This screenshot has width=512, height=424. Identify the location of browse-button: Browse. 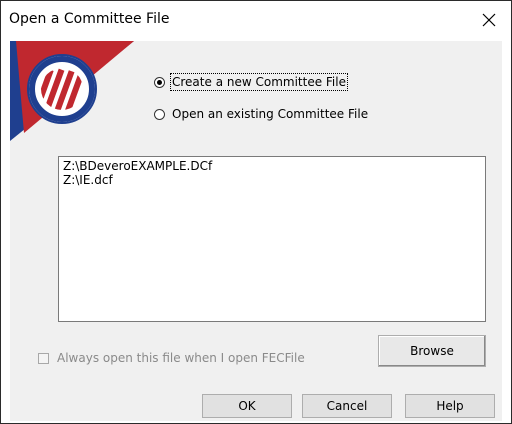
(432, 351).